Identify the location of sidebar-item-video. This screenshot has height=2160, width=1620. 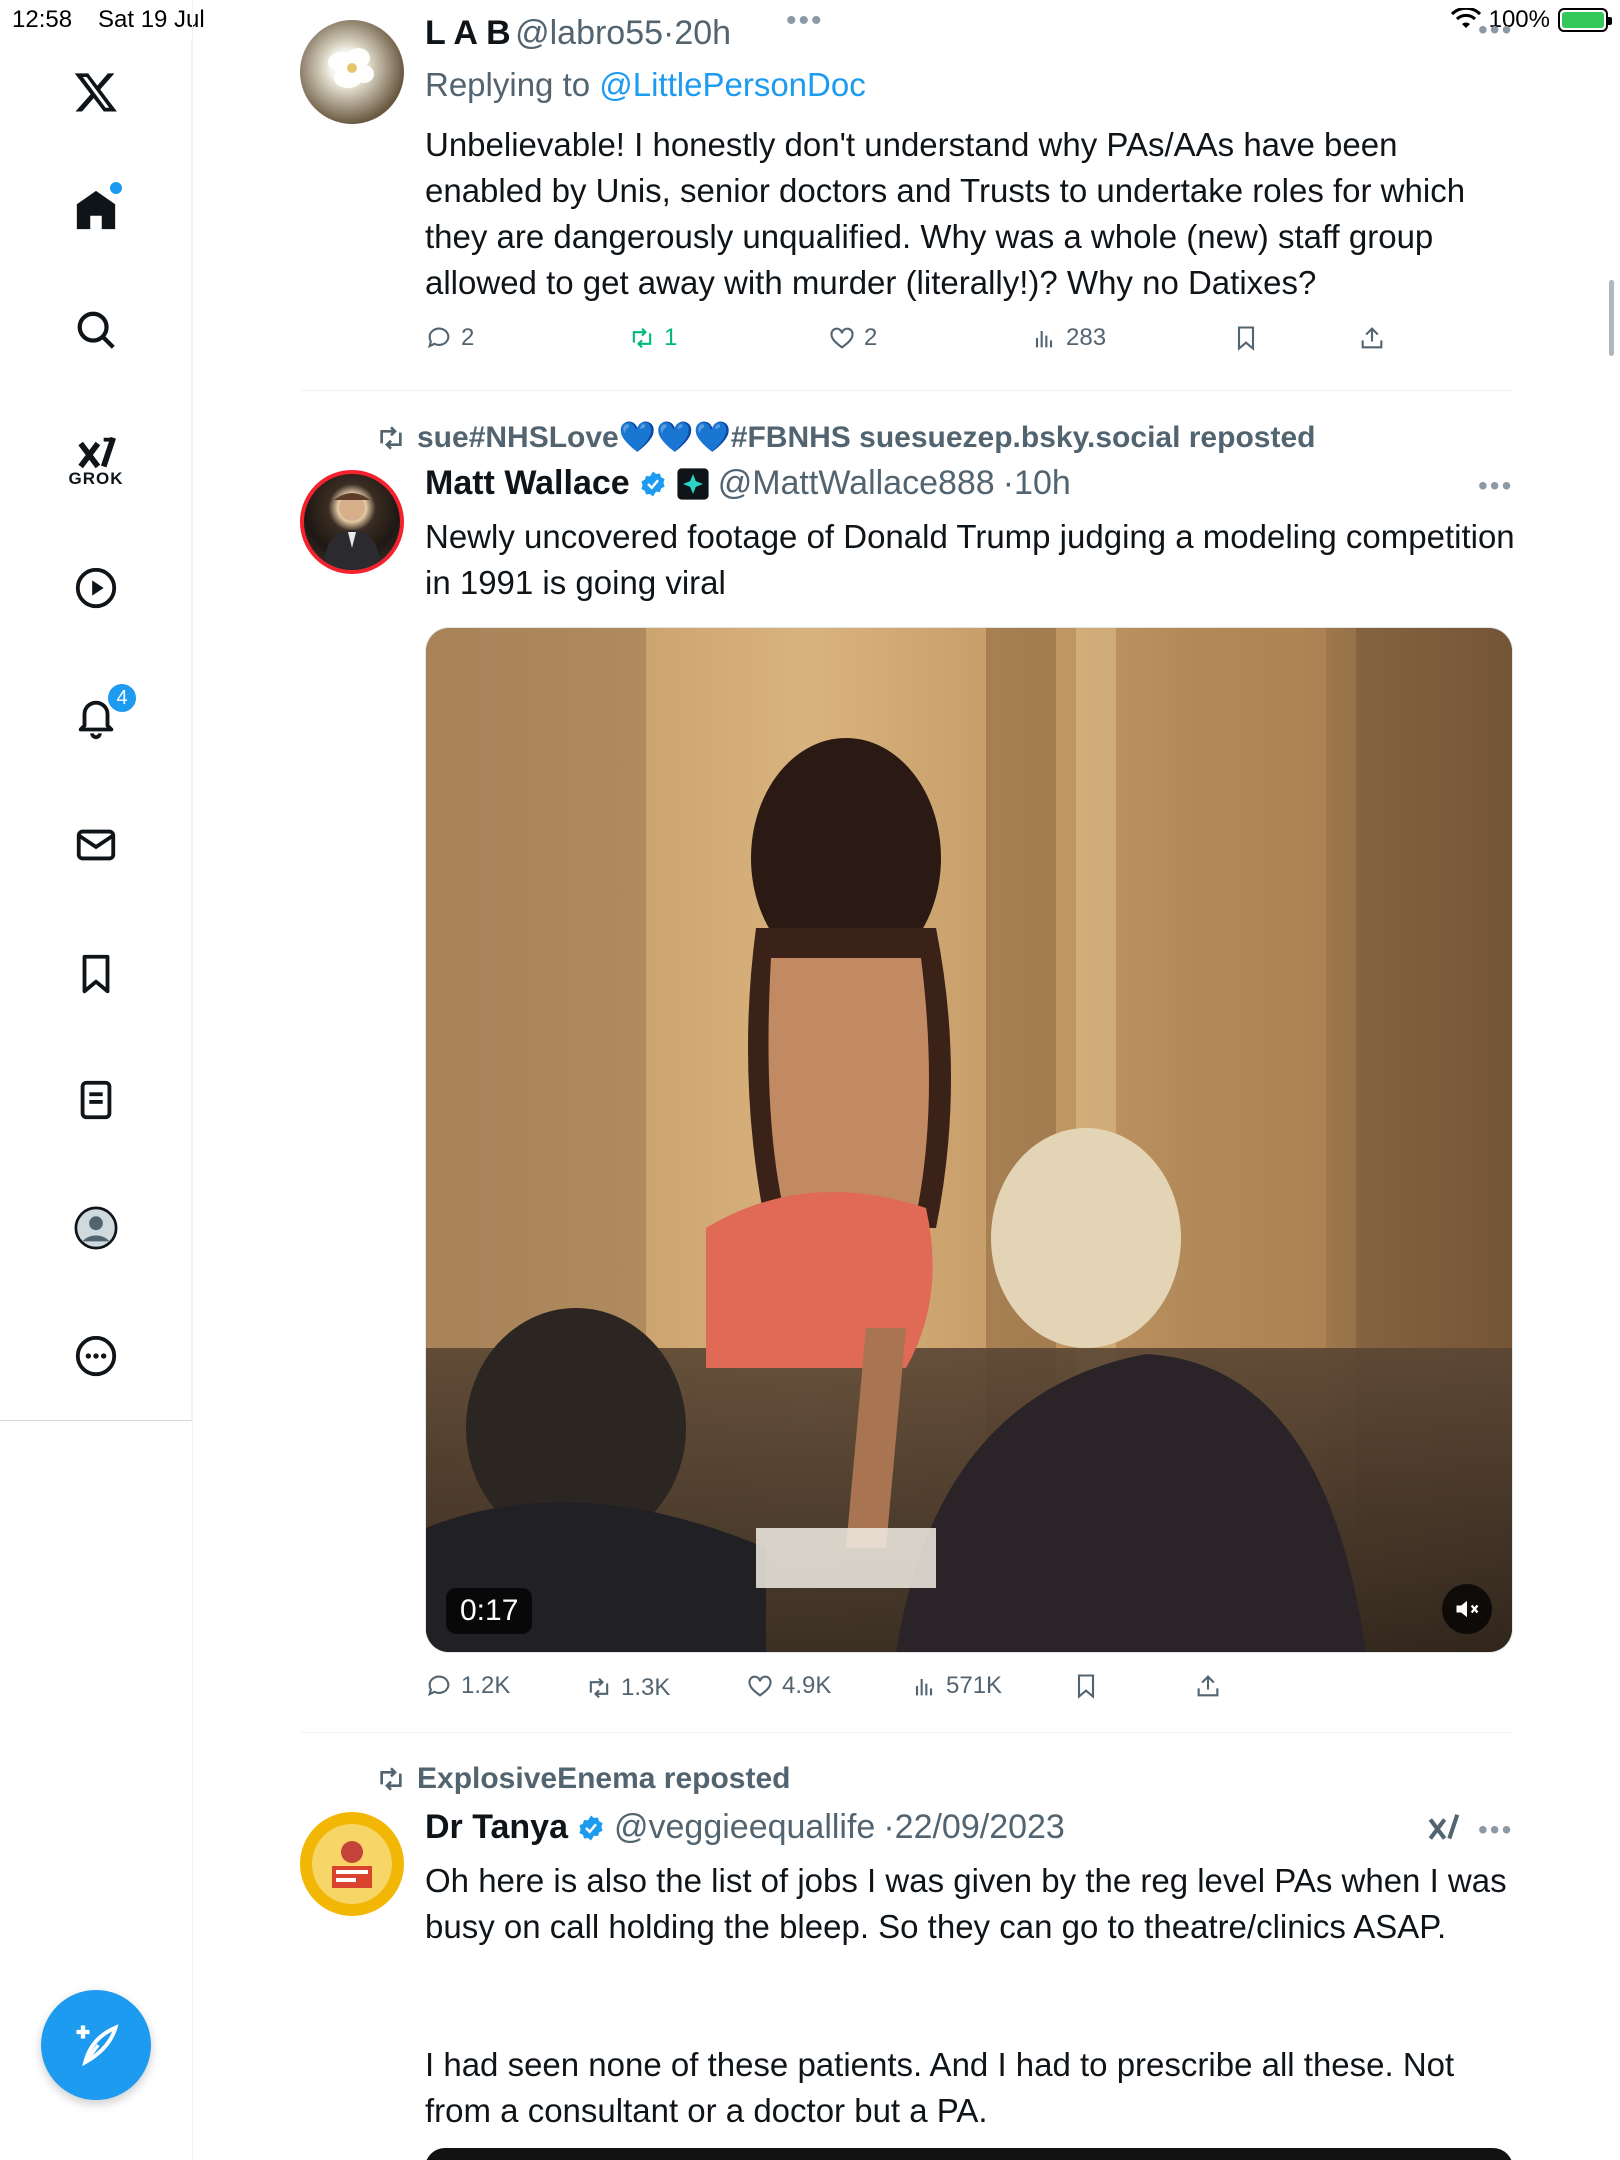
(96, 588).